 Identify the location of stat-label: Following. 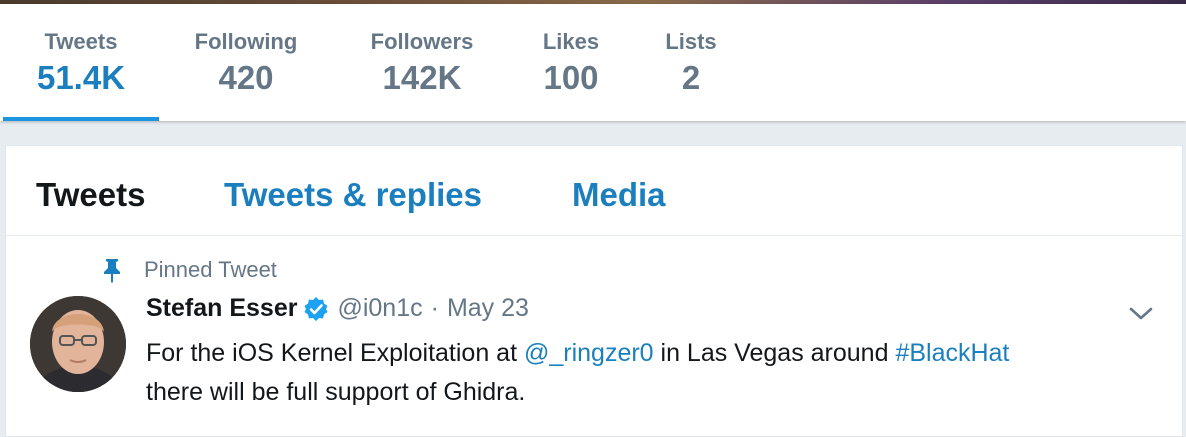
(246, 41).